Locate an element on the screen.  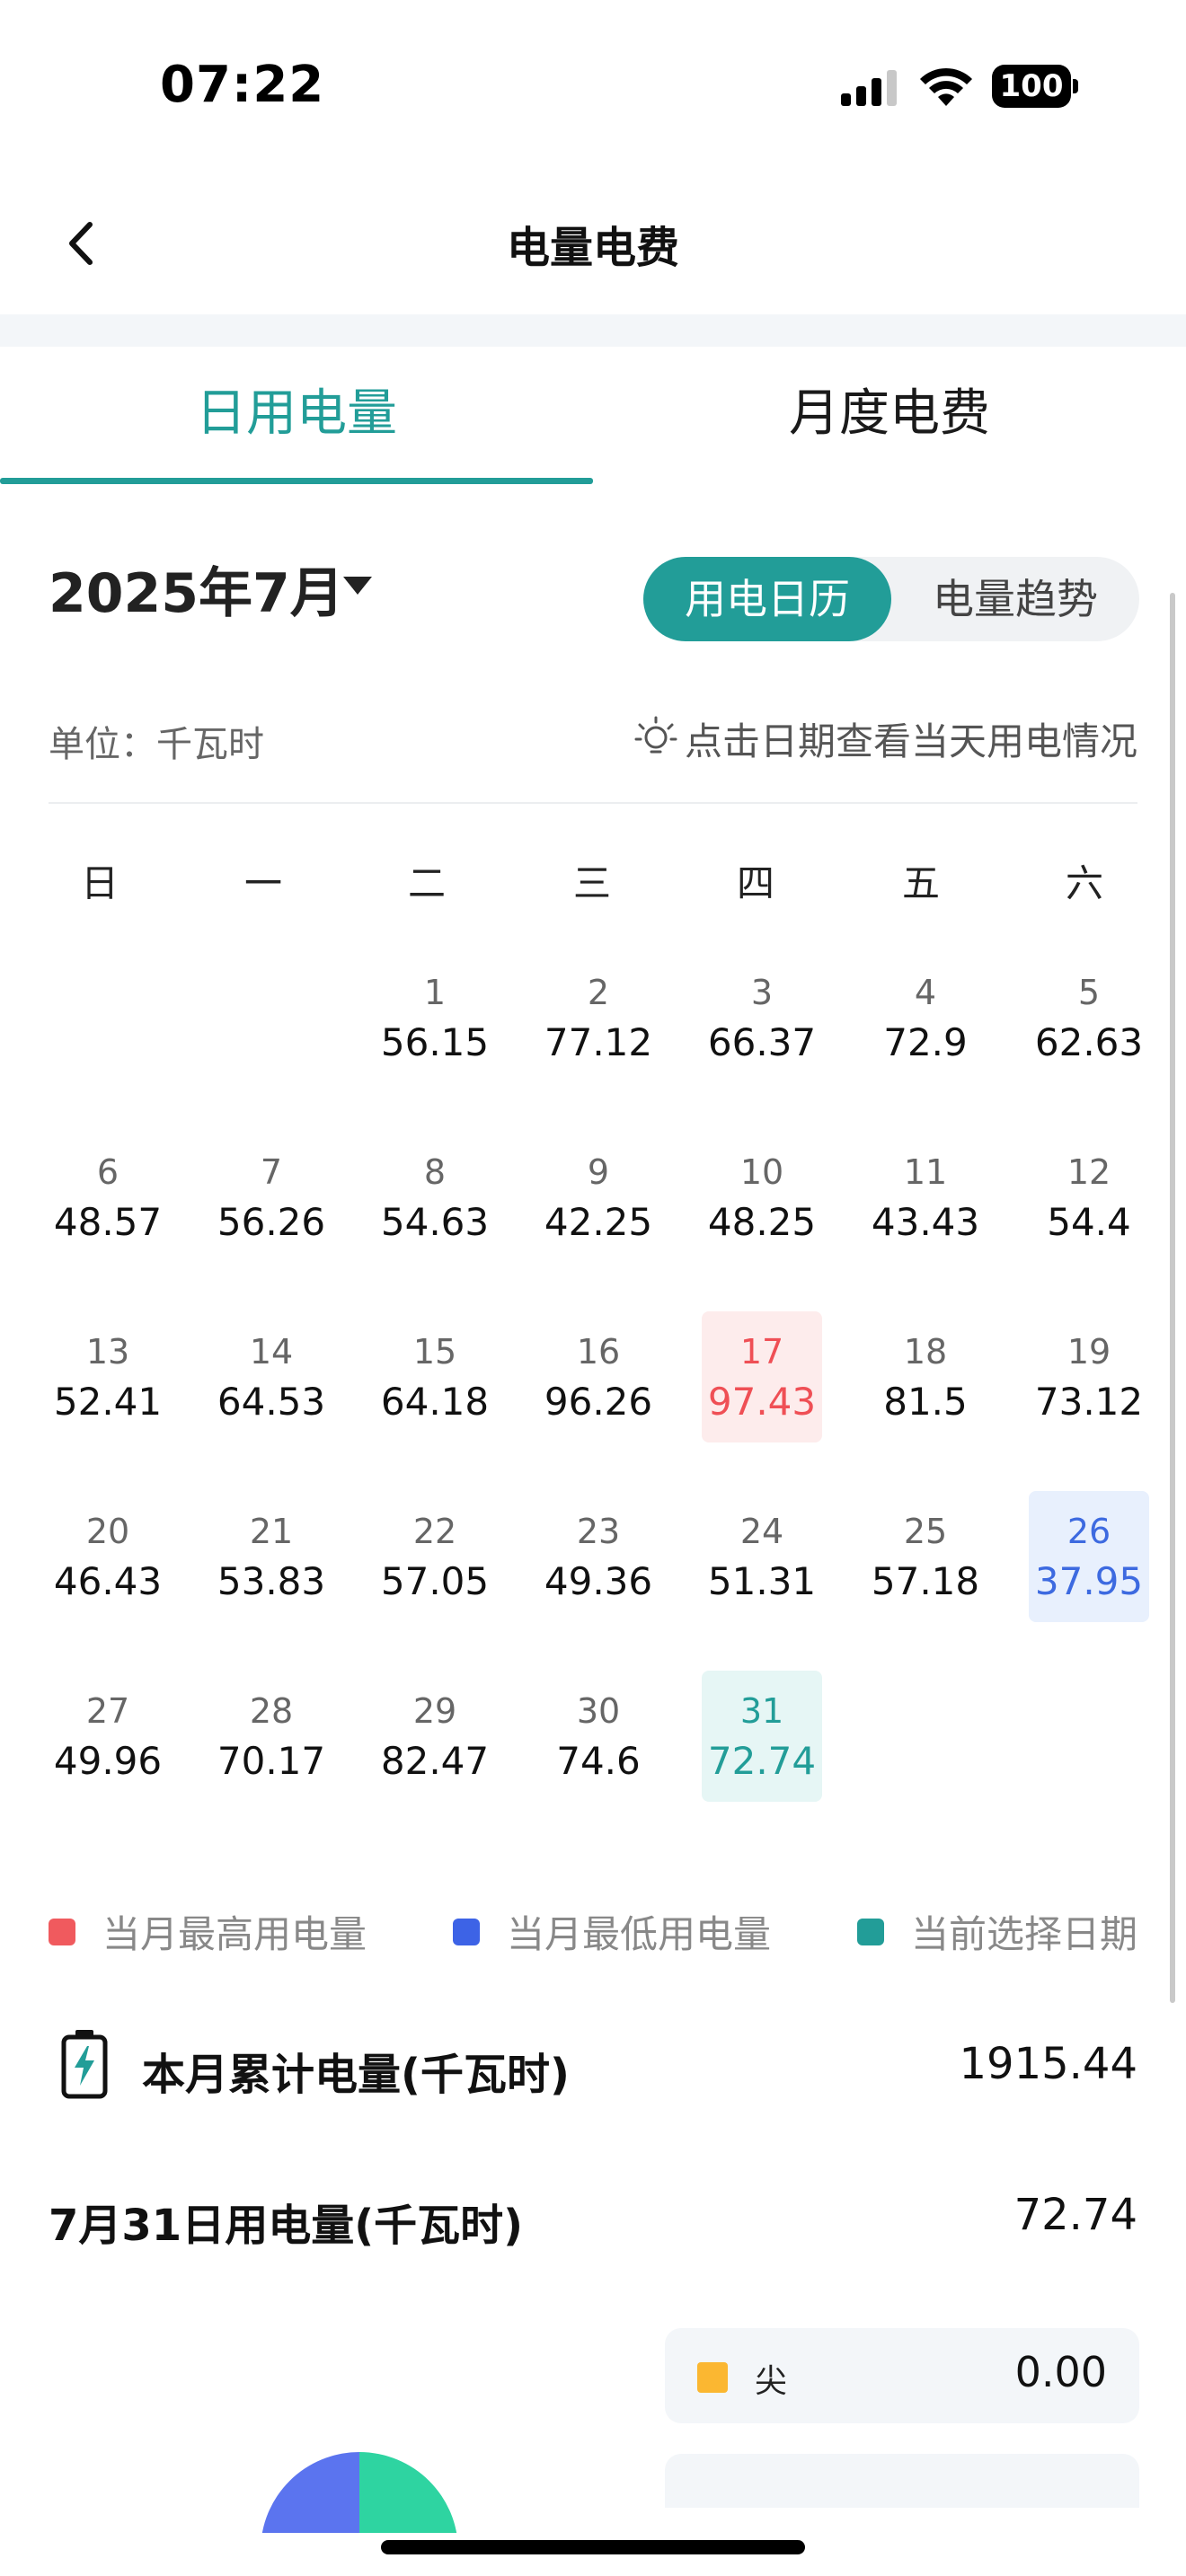
day-number: 2 is located at coordinates (598, 992).